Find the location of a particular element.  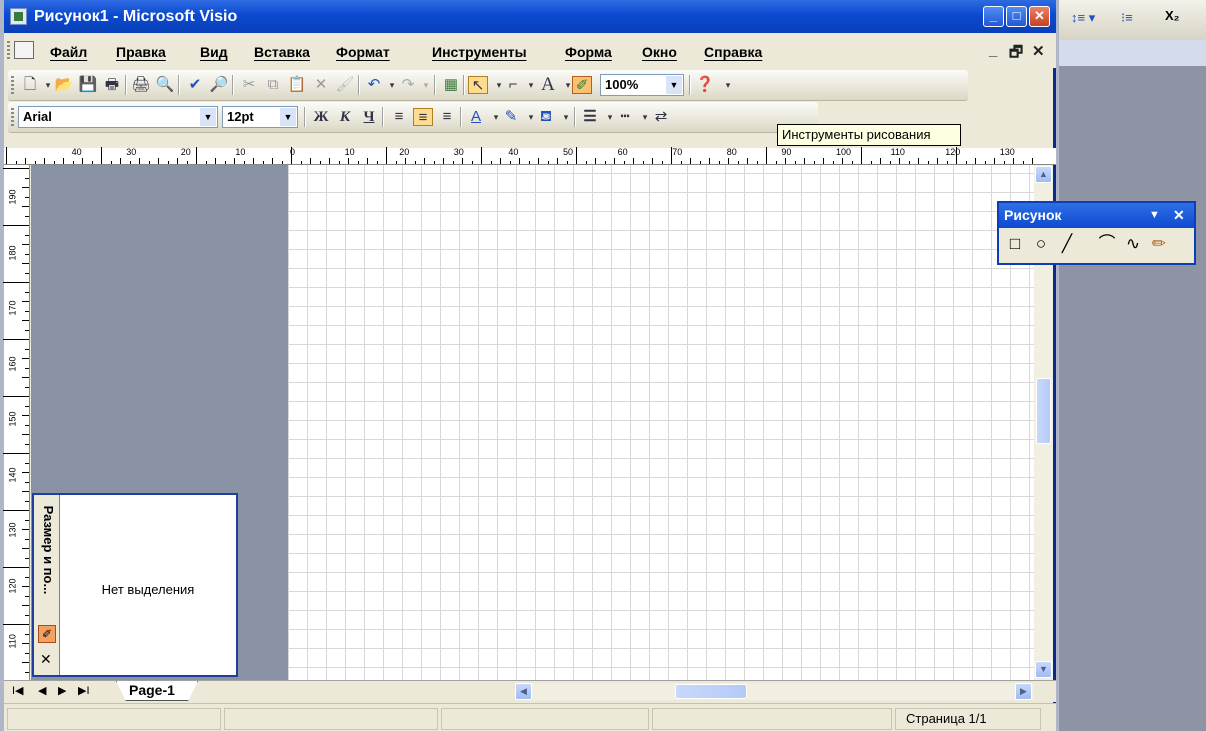

menu-grip is located at coordinates (8, 51).